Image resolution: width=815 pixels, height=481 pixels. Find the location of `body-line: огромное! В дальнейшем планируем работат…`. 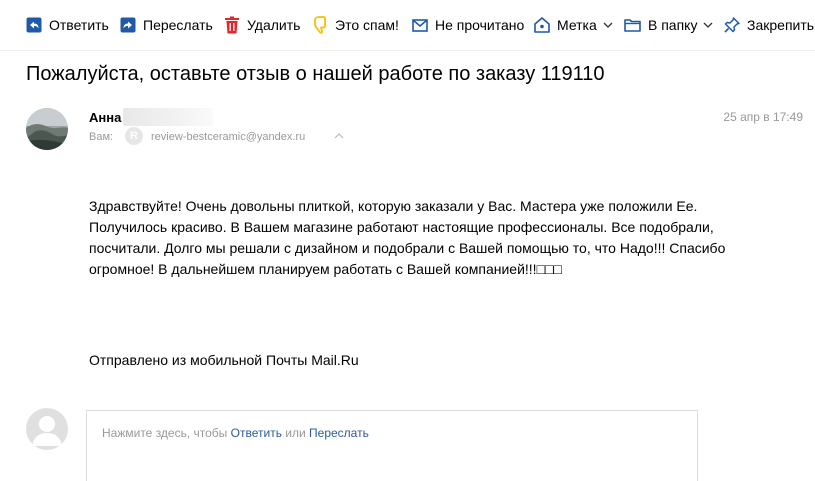

body-line: огромное! В дальнейшем планируем работат… is located at coordinates (325, 269).